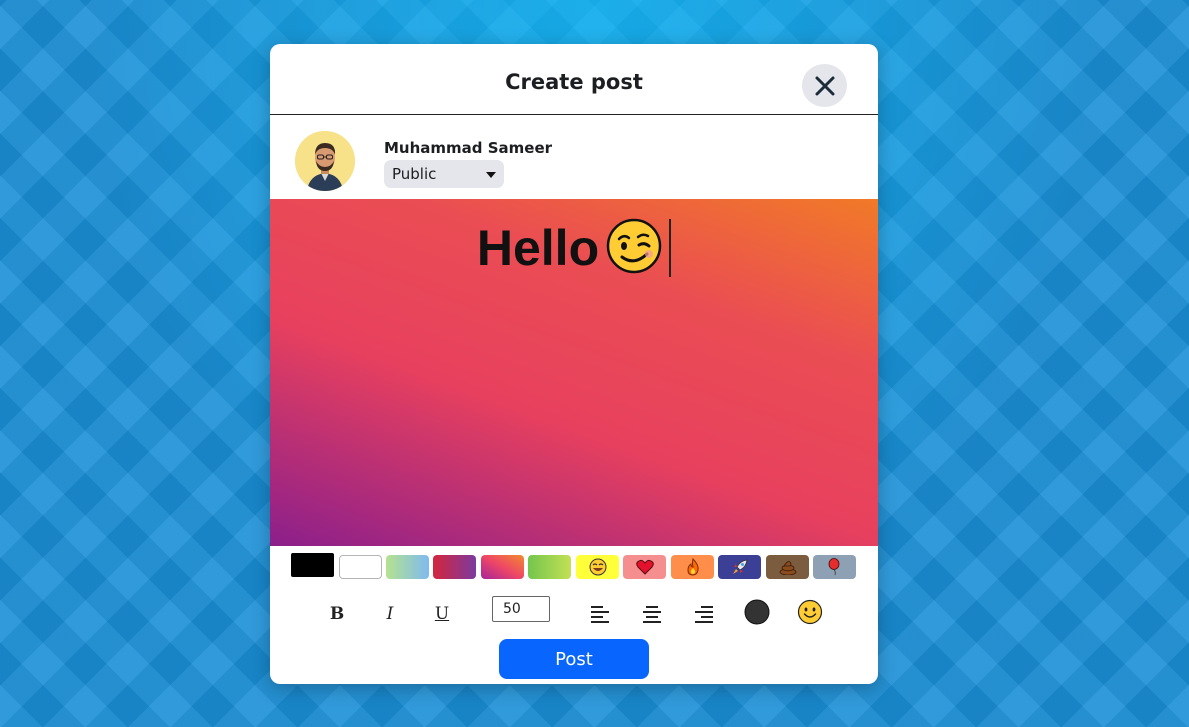 The image size is (1189, 727). I want to click on bold-button: B, so click(337, 614).